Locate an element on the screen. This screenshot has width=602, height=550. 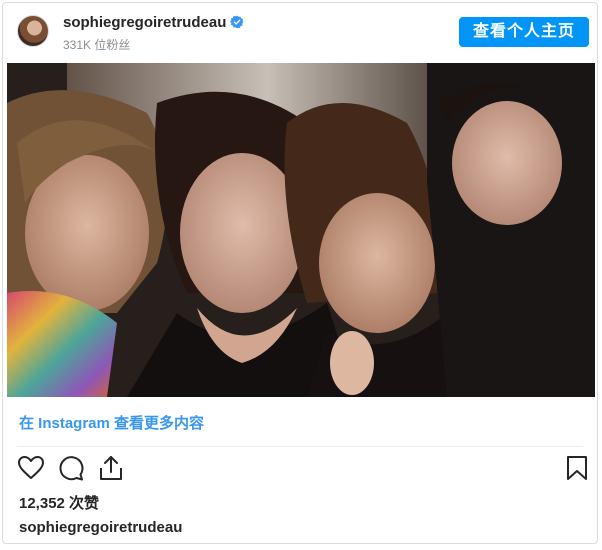
username-link: sophiegregoiretrudeau is located at coordinates (144, 22).